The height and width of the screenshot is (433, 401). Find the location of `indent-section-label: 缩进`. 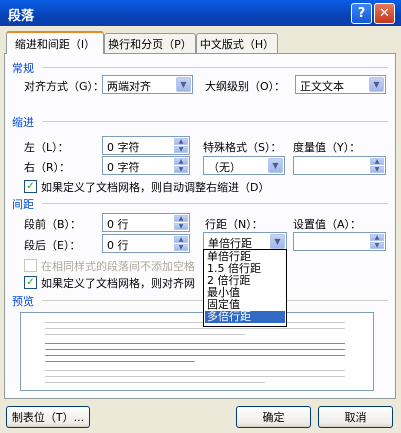

indent-section-label: 缩进 is located at coordinates (23, 122).